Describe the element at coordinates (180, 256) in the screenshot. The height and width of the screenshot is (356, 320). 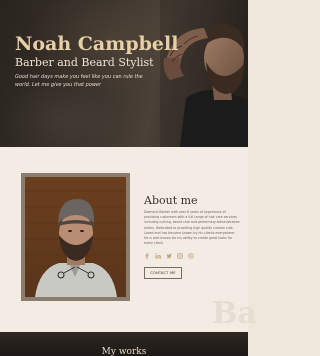
I see `instagram-icon` at that location.